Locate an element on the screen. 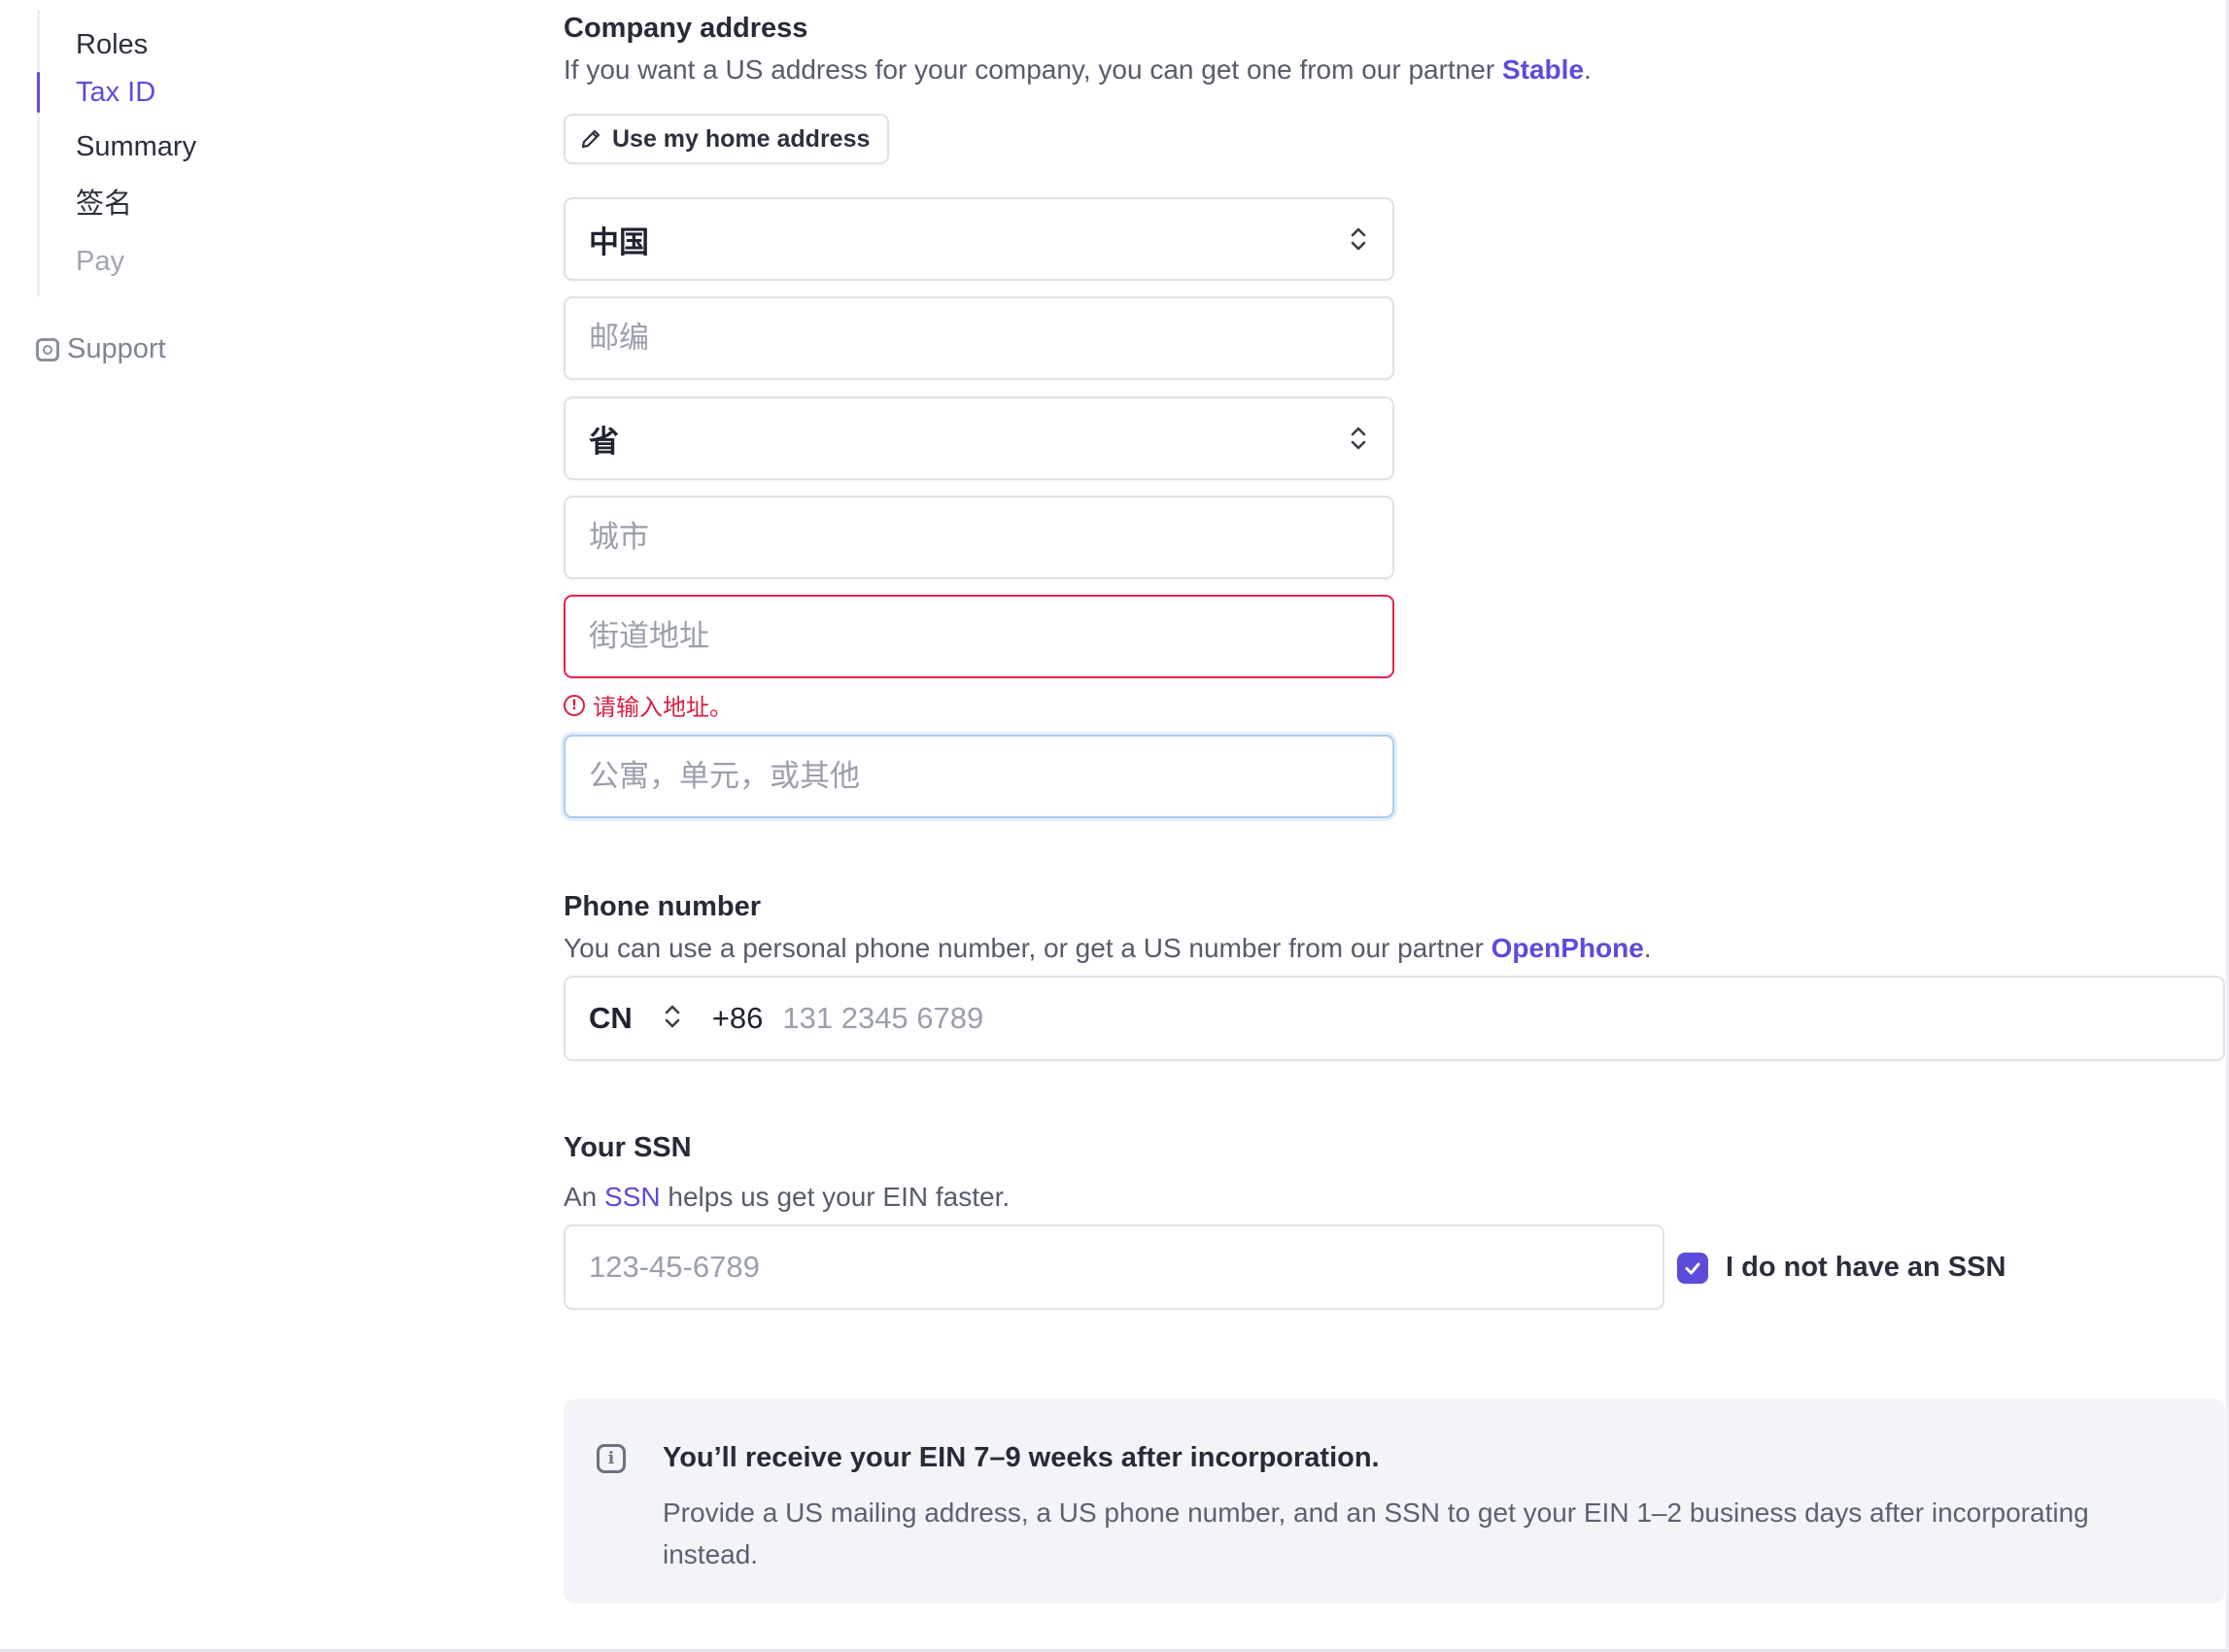 The width and height of the screenshot is (2229, 1652). ssn-desc-text: An is located at coordinates (584, 1197).